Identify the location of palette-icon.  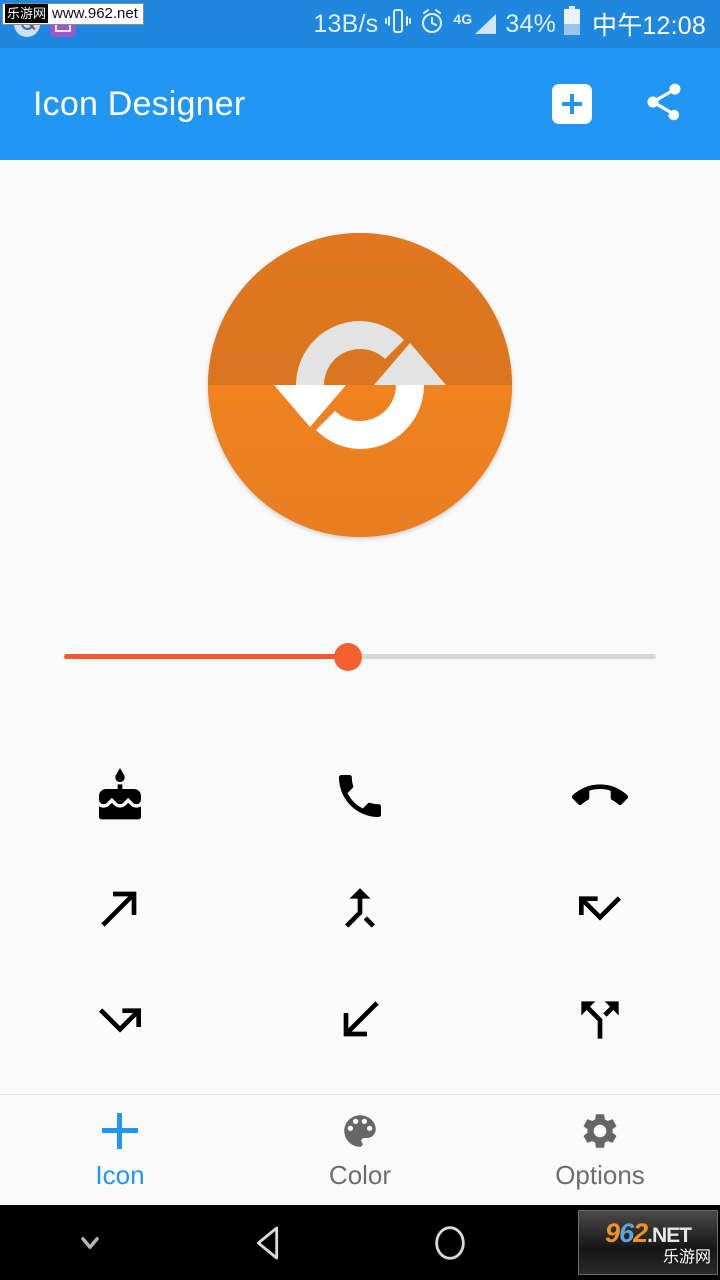
(360, 1131).